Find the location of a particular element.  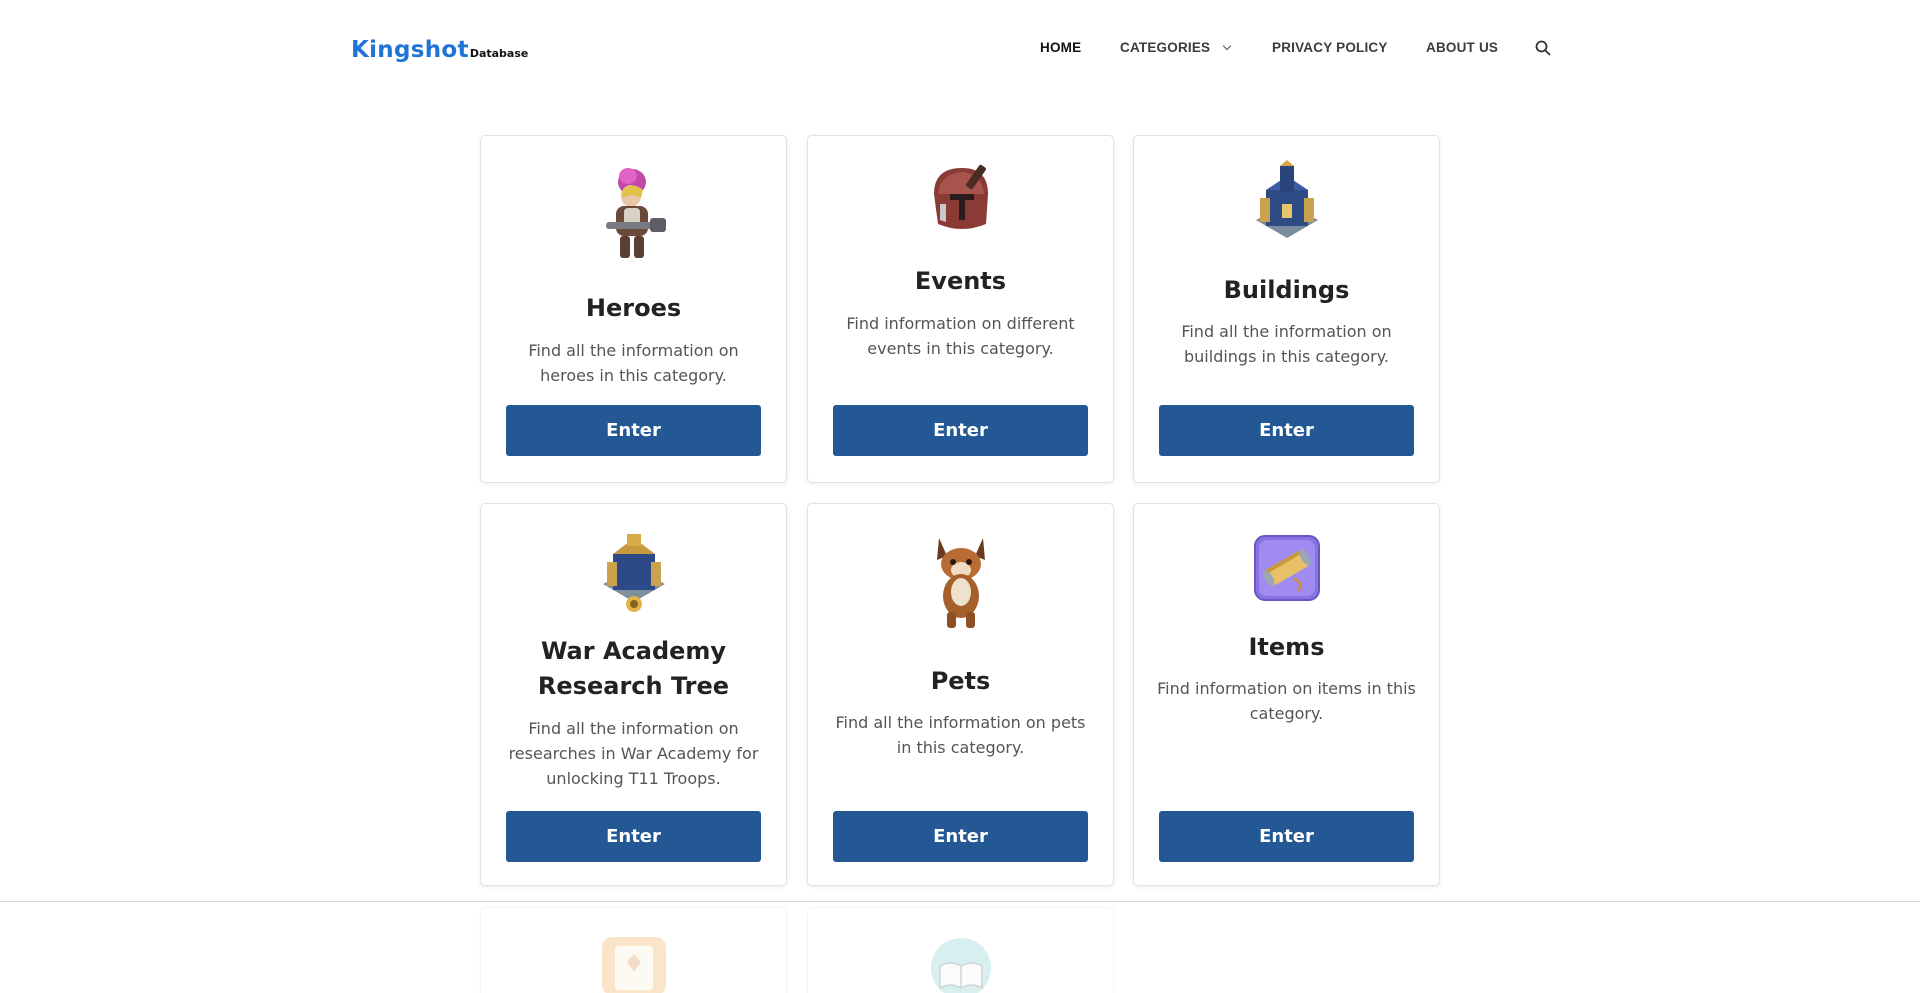

chevron-down-icon is located at coordinates (1227, 45).